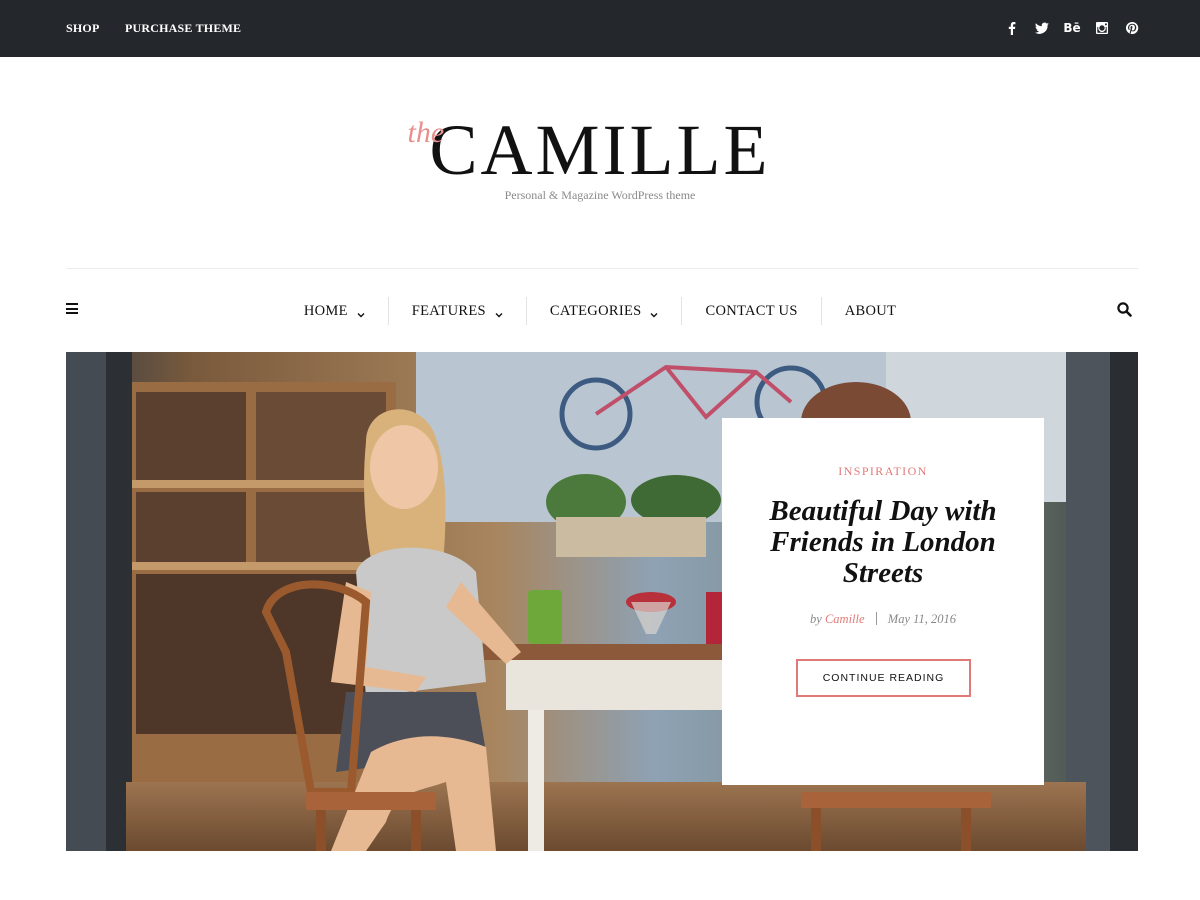  What do you see at coordinates (600, 195) in the screenshot?
I see `site-tagline: Personal & Magazine WordPress theme` at bounding box center [600, 195].